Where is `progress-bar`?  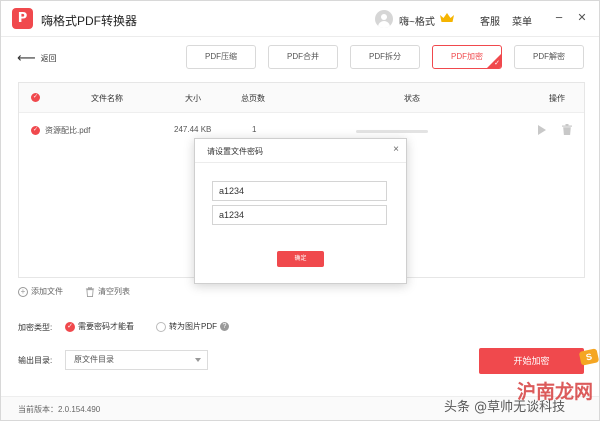
progress-bar is located at coordinates (392, 131).